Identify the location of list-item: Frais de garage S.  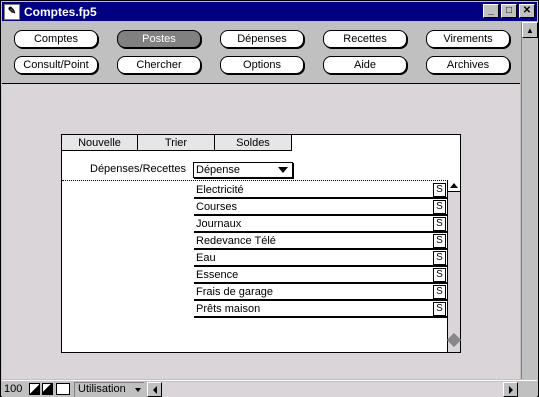
(320, 292).